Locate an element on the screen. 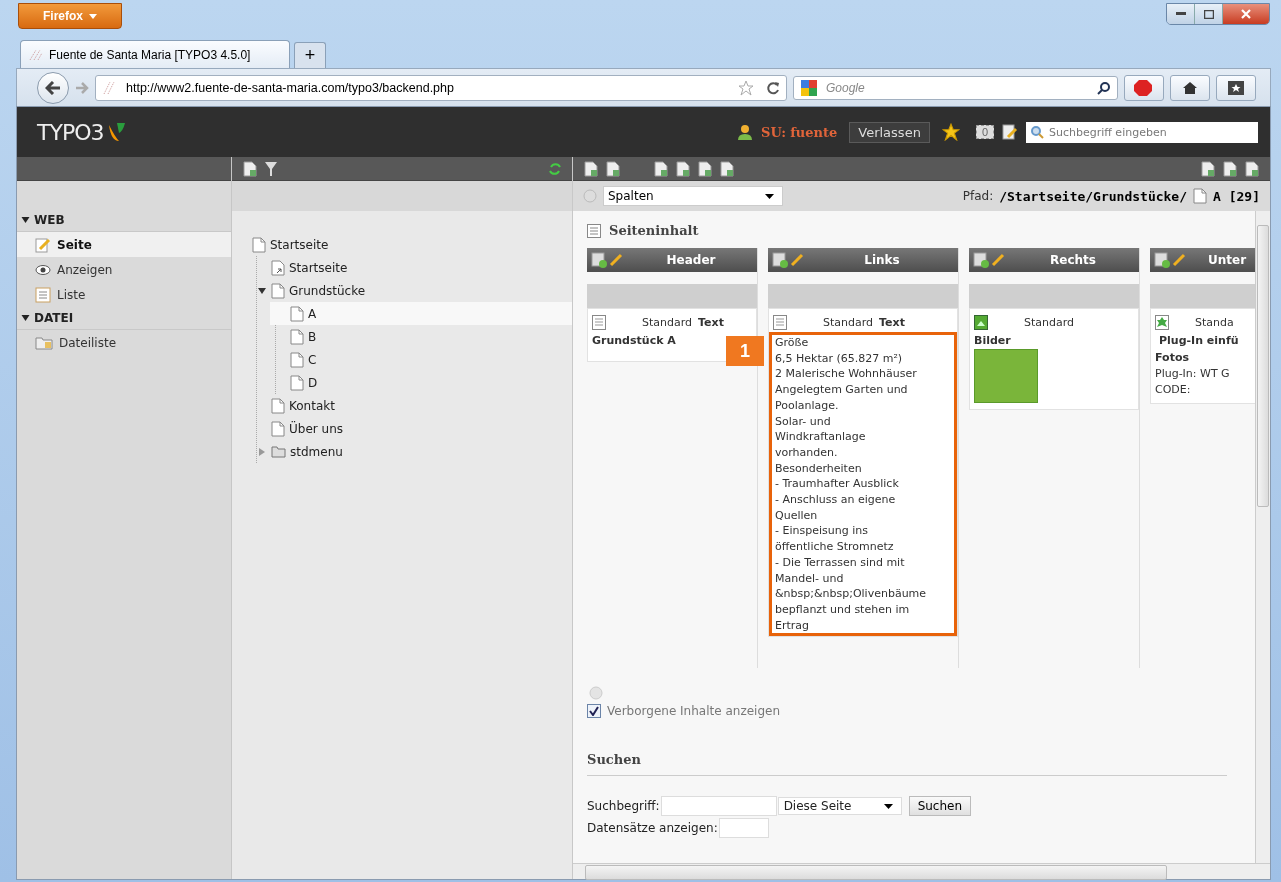 This screenshot has width=1281, height=882. path-text: /Startseite/Grundstücke/ is located at coordinates (1093, 196).